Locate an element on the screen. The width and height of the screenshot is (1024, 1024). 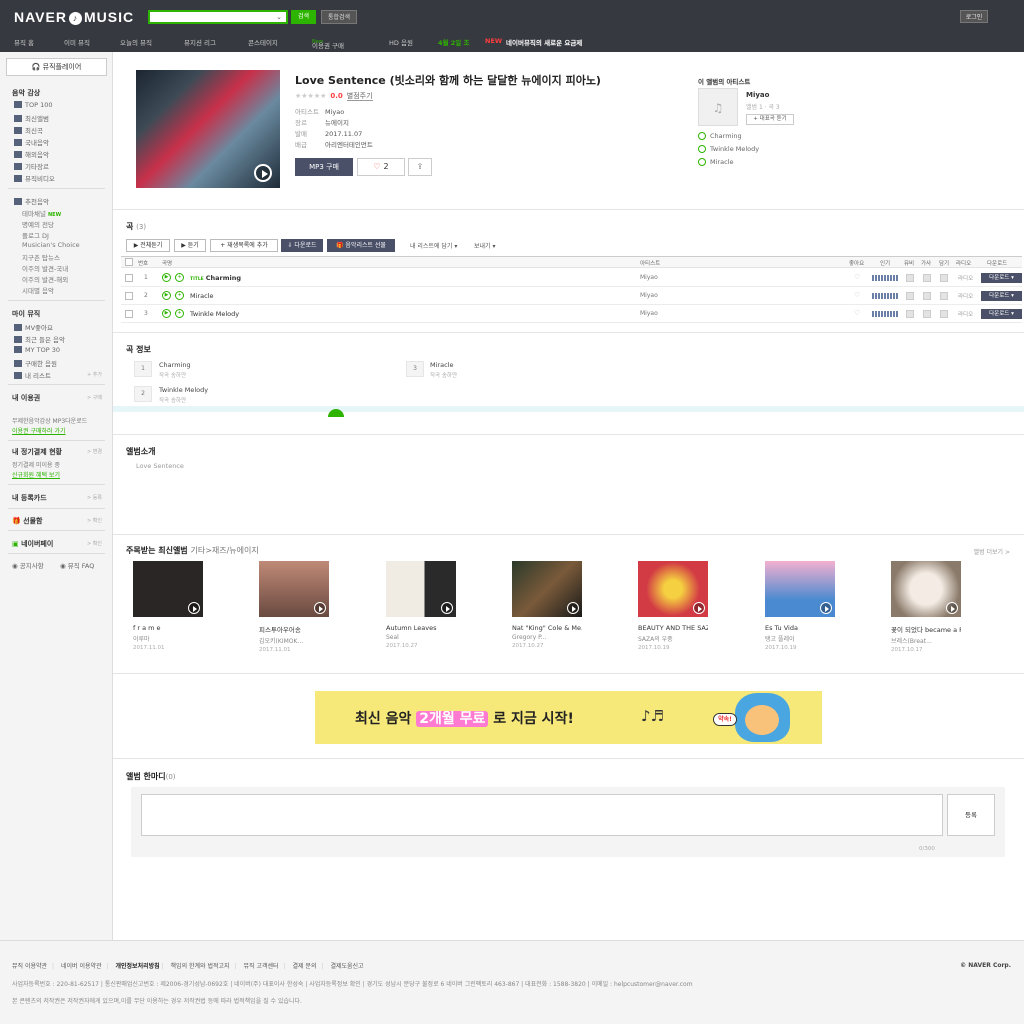
add-to-playlist-button: + 재생목록에 추가 is located at coordinates (244, 245).